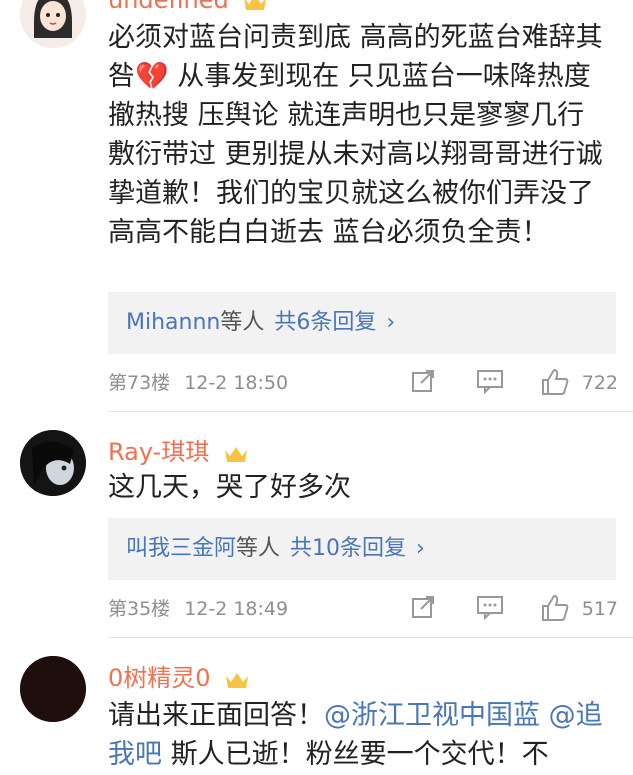 The image size is (633, 775). Describe the element at coordinates (599, 383) in the screenshot. I see `like-count: 722` at that location.